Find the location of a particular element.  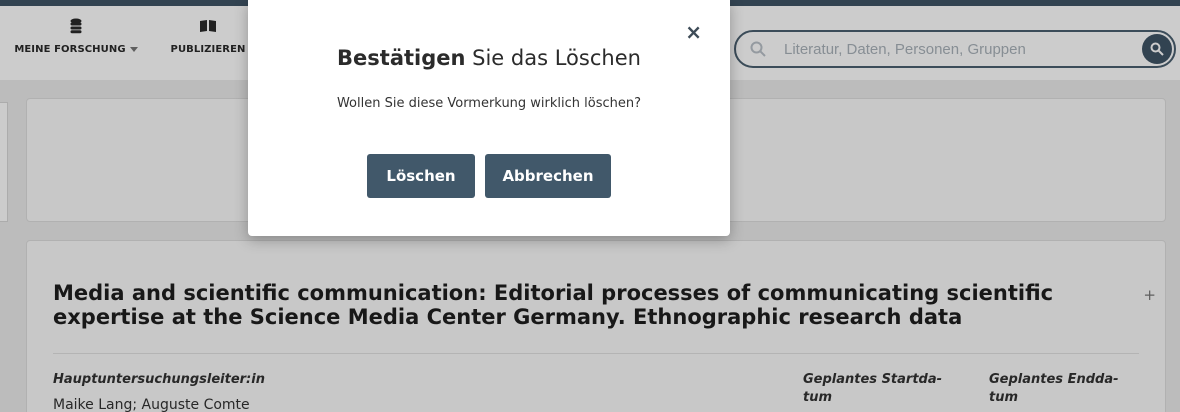

dialog-title: Bestätigen Sie das Löschen is located at coordinates (489, 58).